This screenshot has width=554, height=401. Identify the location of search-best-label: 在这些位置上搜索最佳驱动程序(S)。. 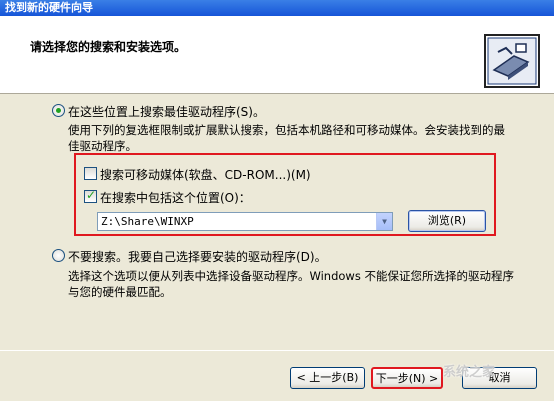
(166, 112).